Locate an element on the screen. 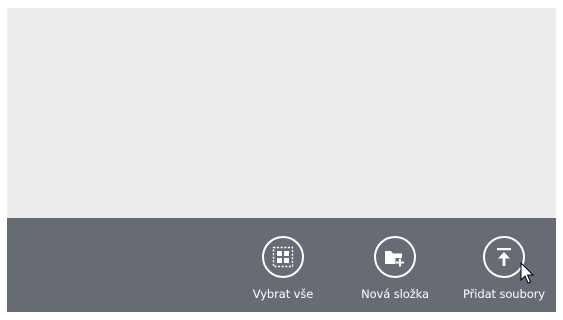  new-folder-icon is located at coordinates (395, 257).